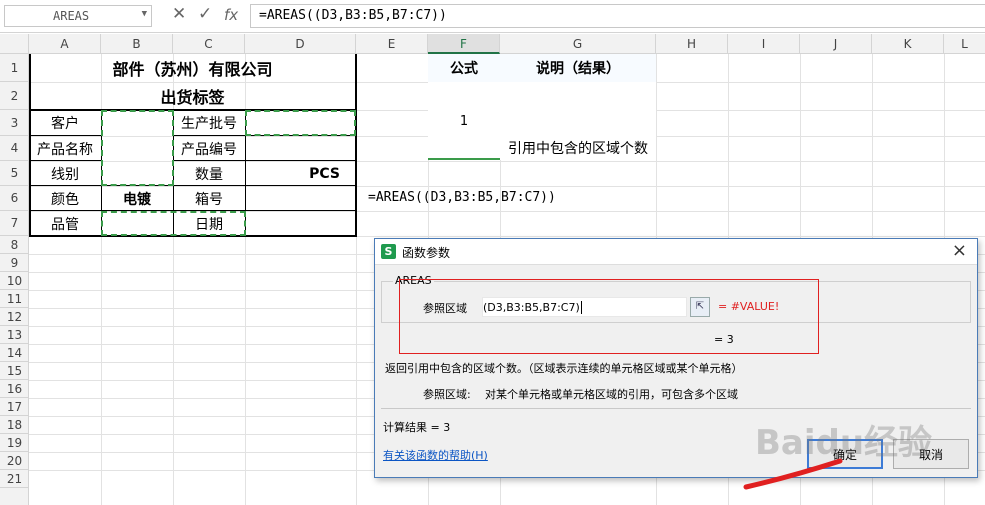  Describe the element at coordinates (964, 44) in the screenshot. I see `column-header-l: L` at that location.